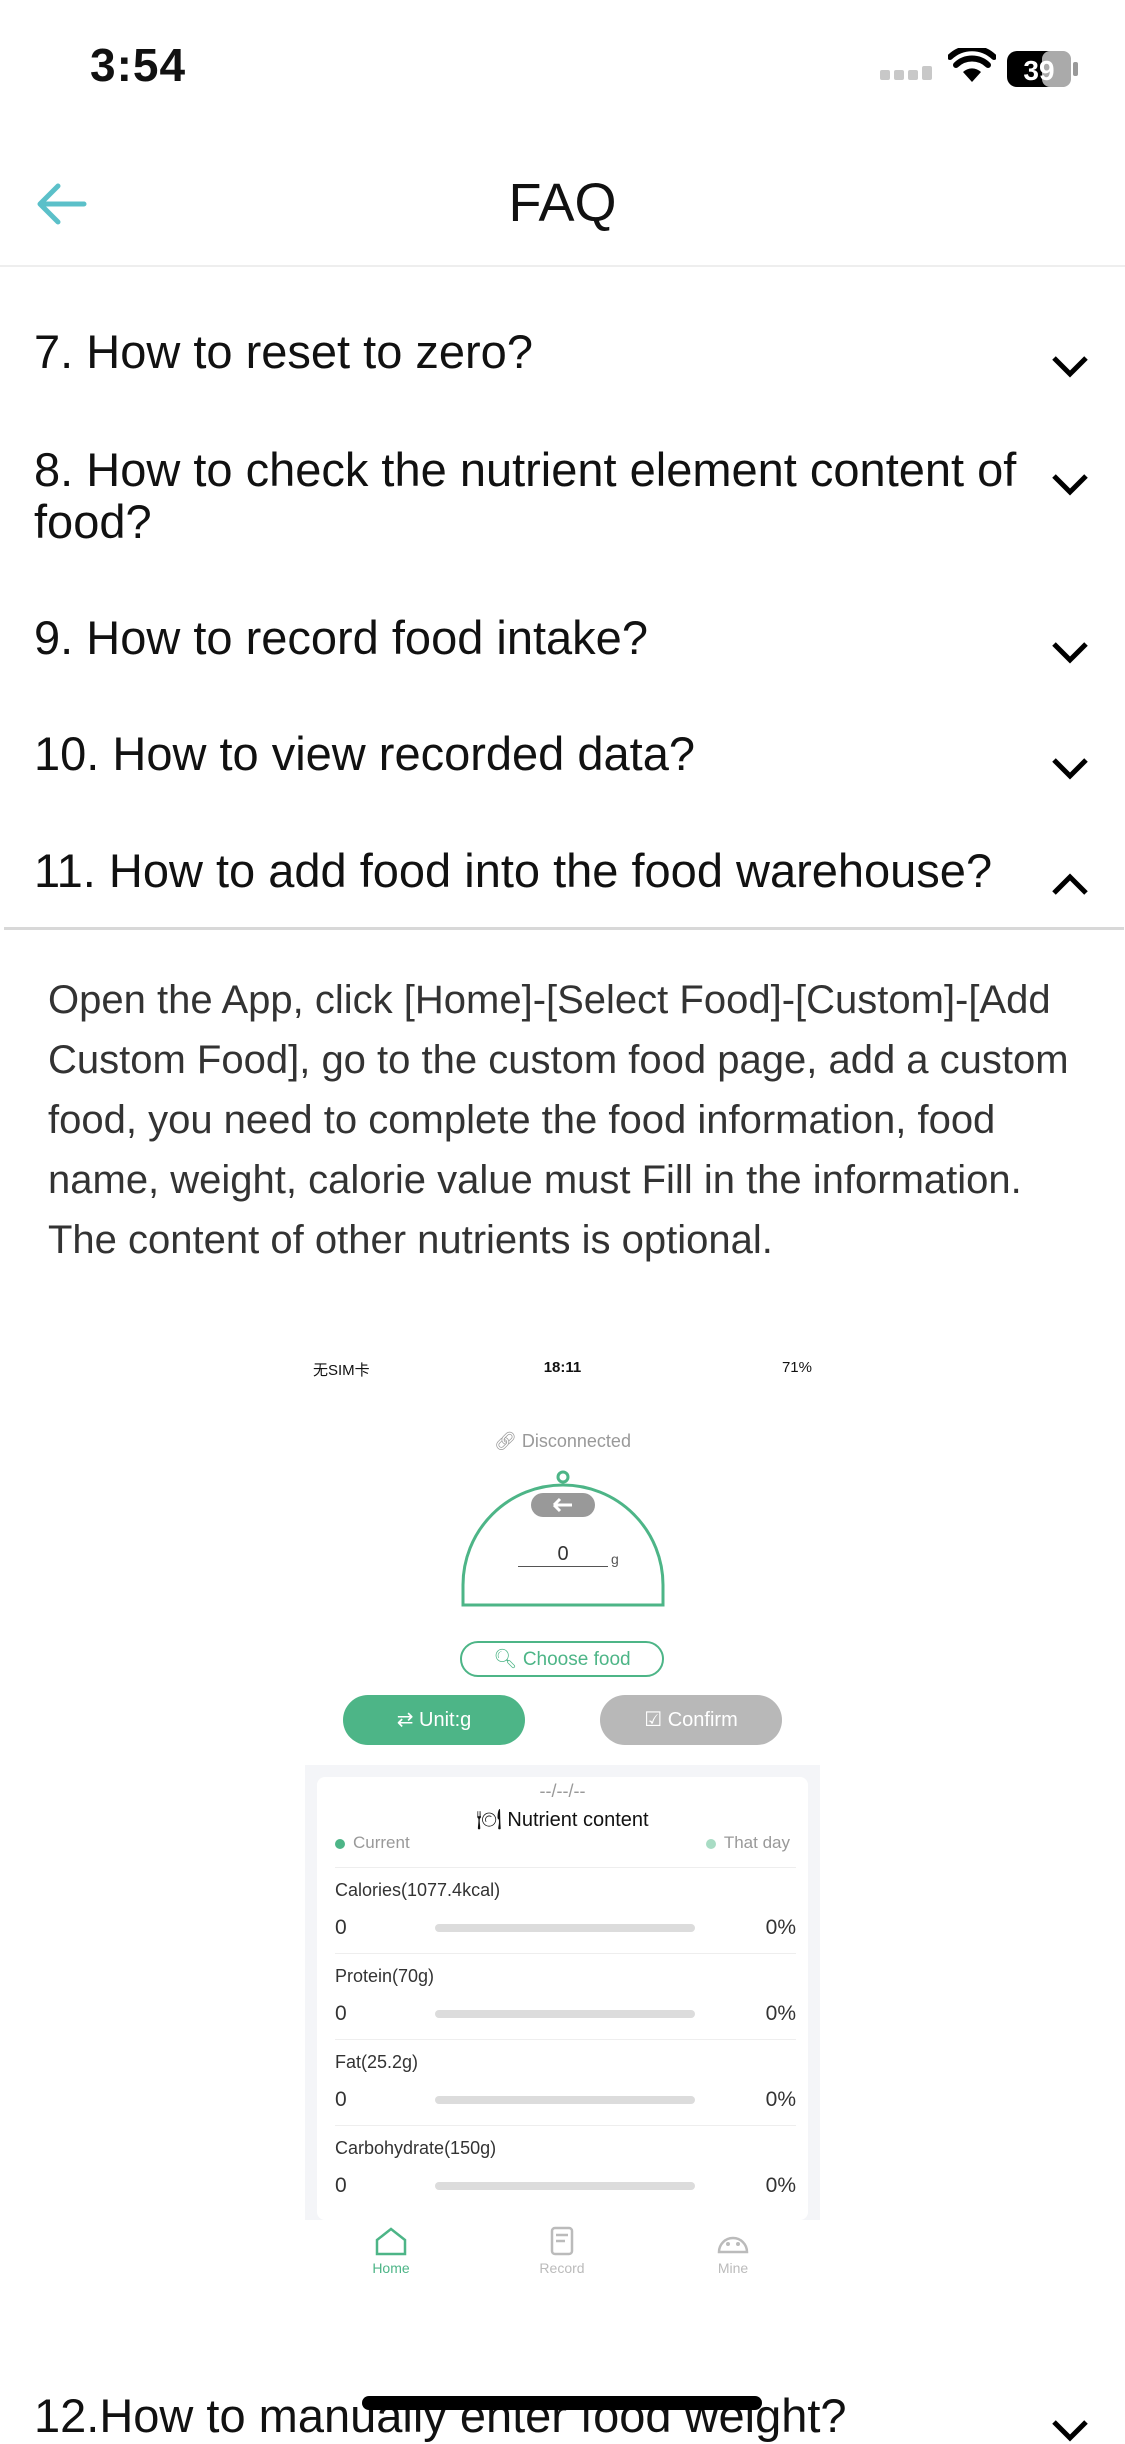 The width and height of the screenshot is (1125, 2444). I want to click on tab-label: Home, so click(391, 2268).